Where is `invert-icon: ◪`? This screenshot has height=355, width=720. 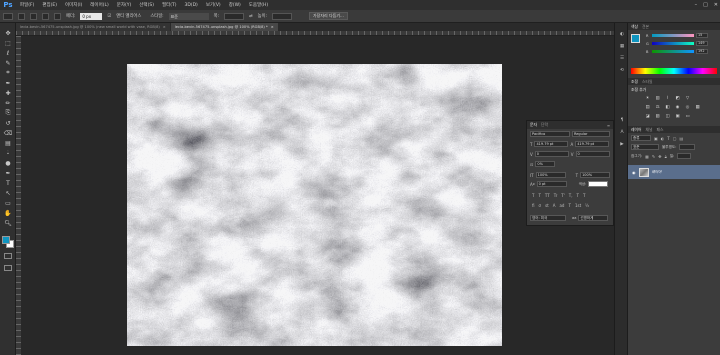
invert-icon: ◪ is located at coordinates (647, 116).